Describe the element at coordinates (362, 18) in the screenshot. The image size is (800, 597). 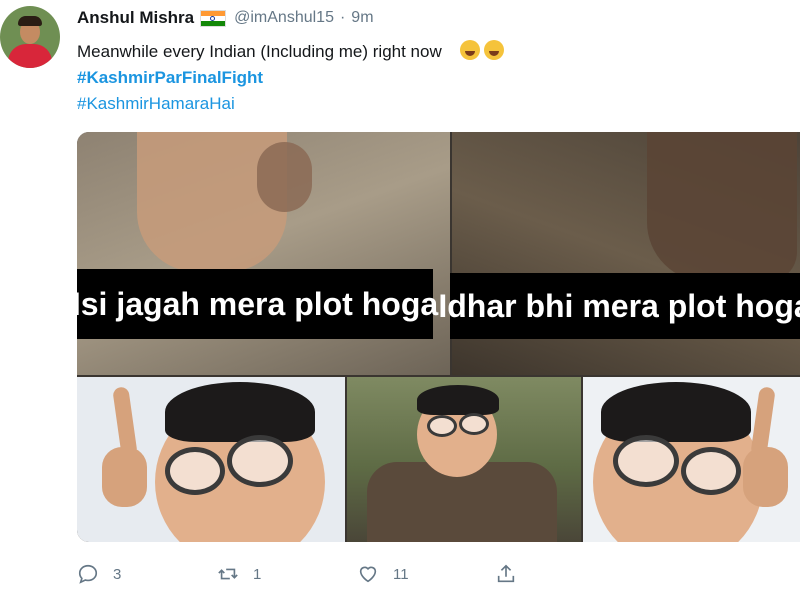
I see `tweet-timestamp: 9m` at that location.